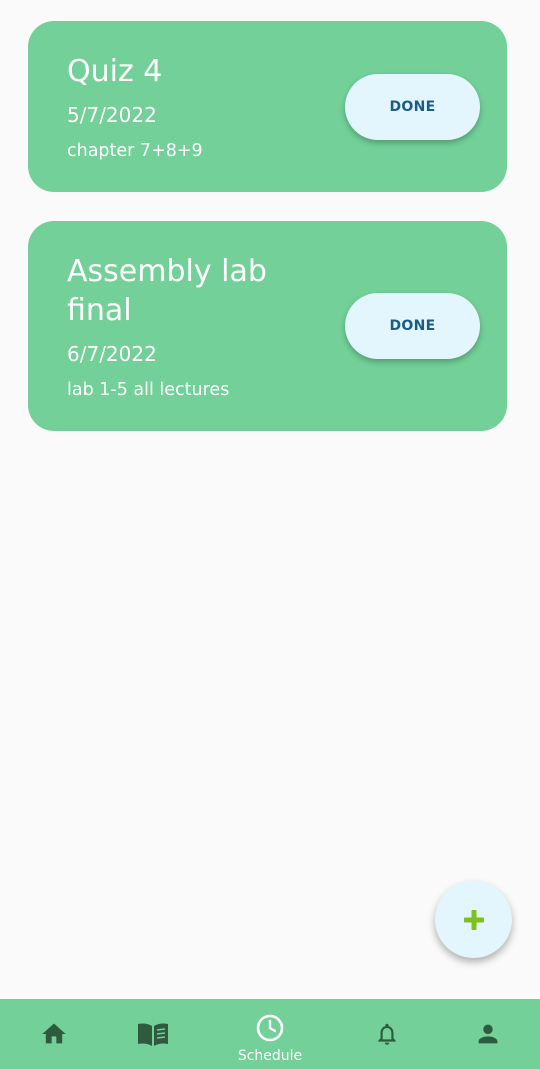  I want to click on nav-item-profile, so click(487, 1034).